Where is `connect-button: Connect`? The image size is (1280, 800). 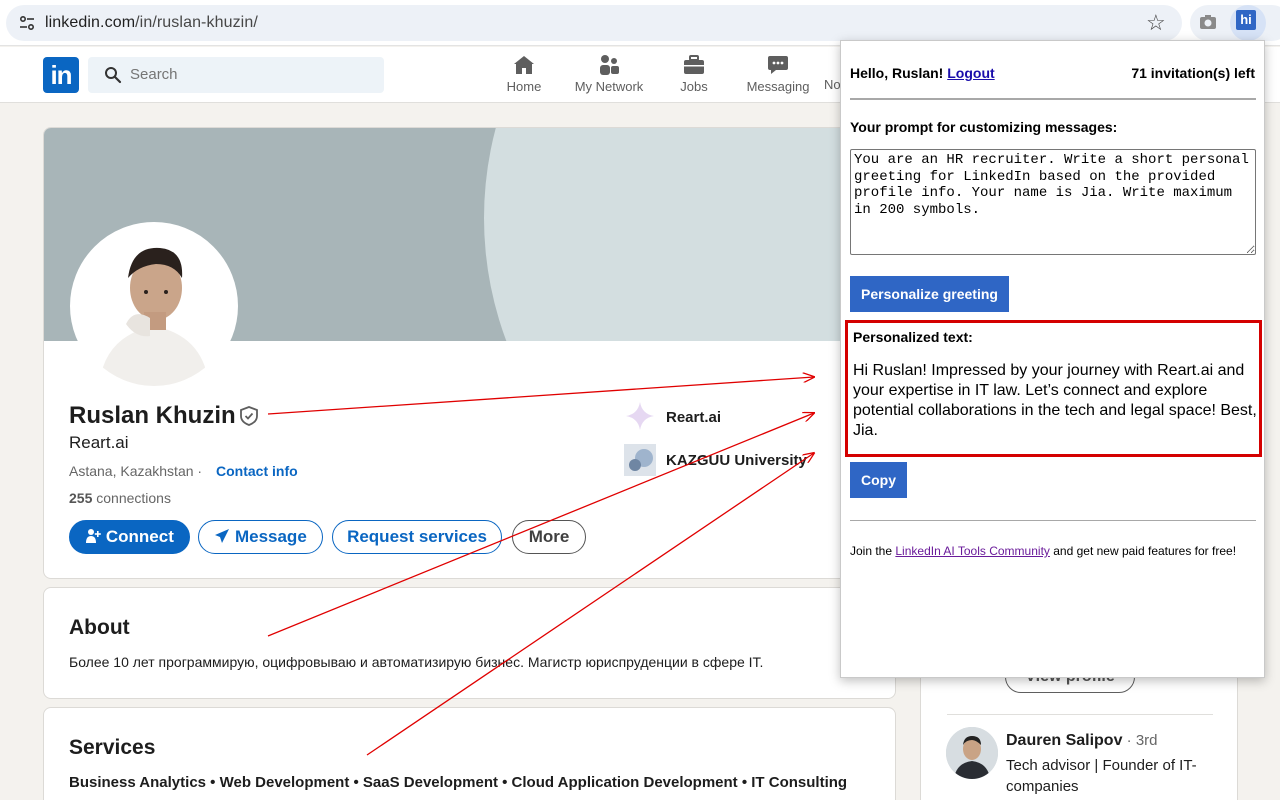
connect-button: Connect is located at coordinates (129, 537).